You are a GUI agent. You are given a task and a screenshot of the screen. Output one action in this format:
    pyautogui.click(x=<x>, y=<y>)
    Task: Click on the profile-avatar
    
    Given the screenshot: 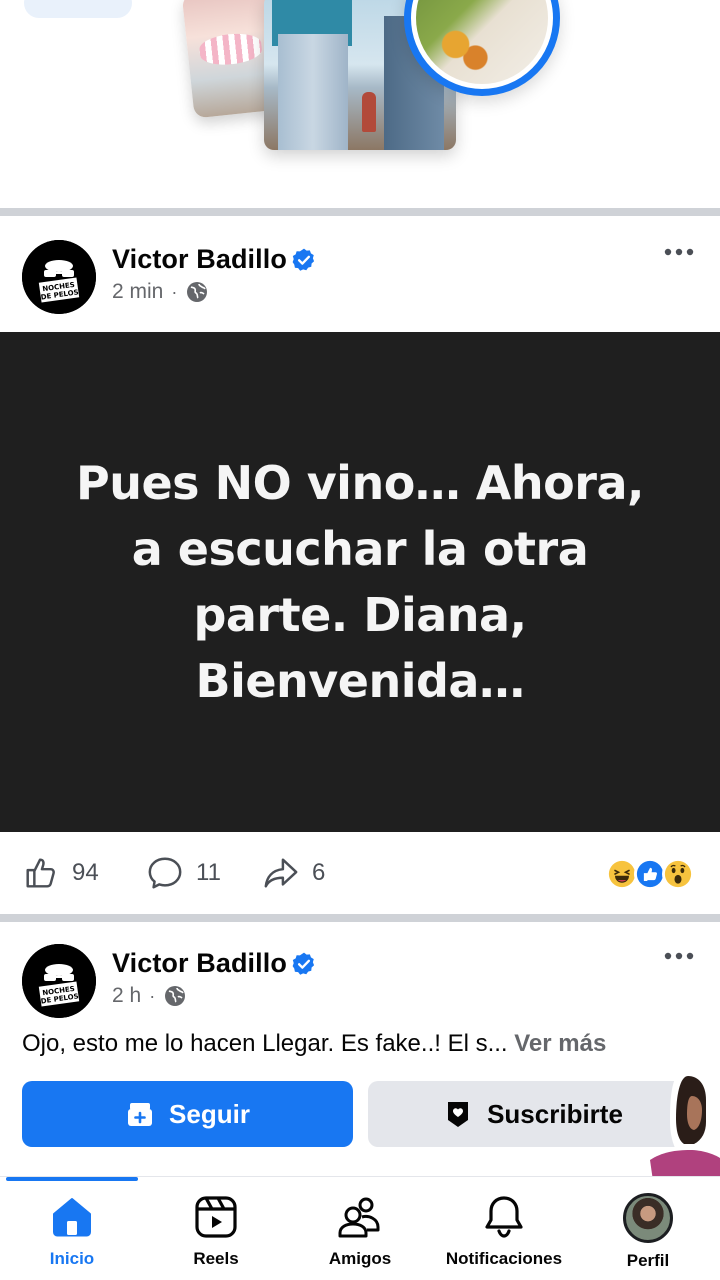 What is the action you would take?
    pyautogui.click(x=648, y=1218)
    